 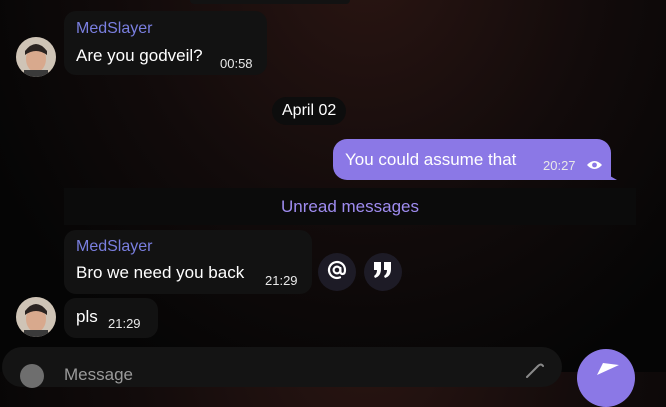 I want to click on emoji-icon, so click(x=32, y=376).